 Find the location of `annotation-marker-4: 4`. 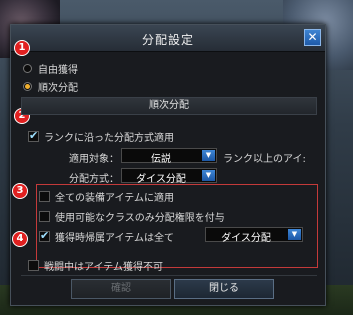

annotation-marker-4: 4 is located at coordinates (20, 239).